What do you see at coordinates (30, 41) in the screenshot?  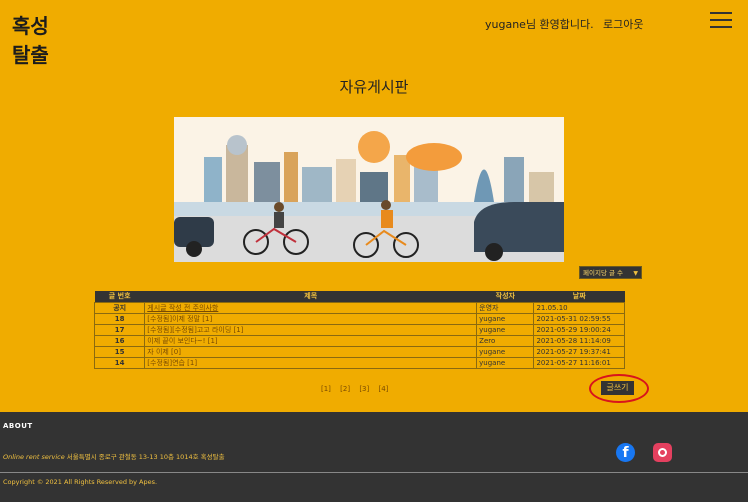 I see `site-logo: 혹성 탈출` at bounding box center [30, 41].